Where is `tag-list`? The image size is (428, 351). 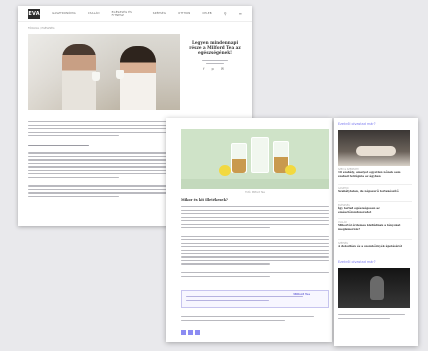
tag-list is located at coordinates (255, 318).